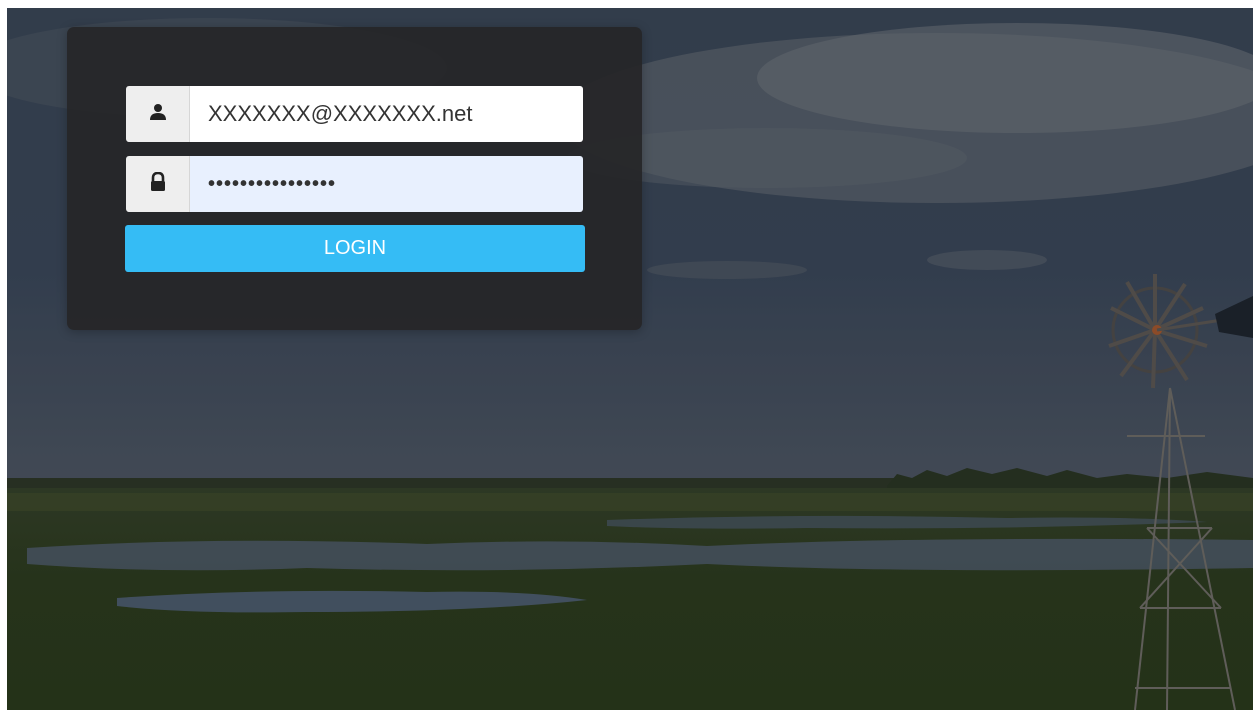  I want to click on password-addon, so click(158, 184).